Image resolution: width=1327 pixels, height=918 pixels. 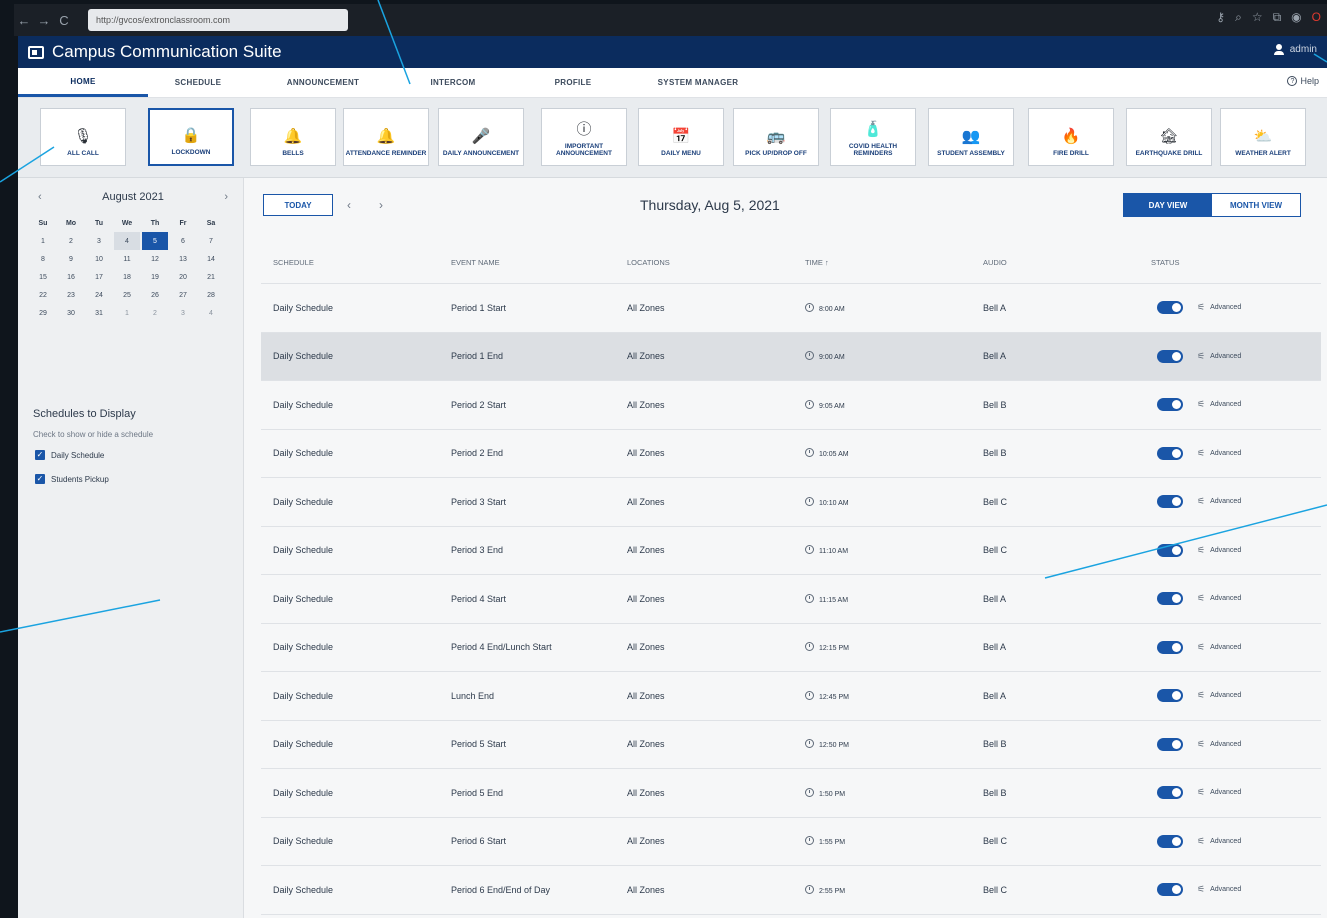 What do you see at coordinates (155, 277) in the screenshot?
I see `calendar-day: 19` at bounding box center [155, 277].